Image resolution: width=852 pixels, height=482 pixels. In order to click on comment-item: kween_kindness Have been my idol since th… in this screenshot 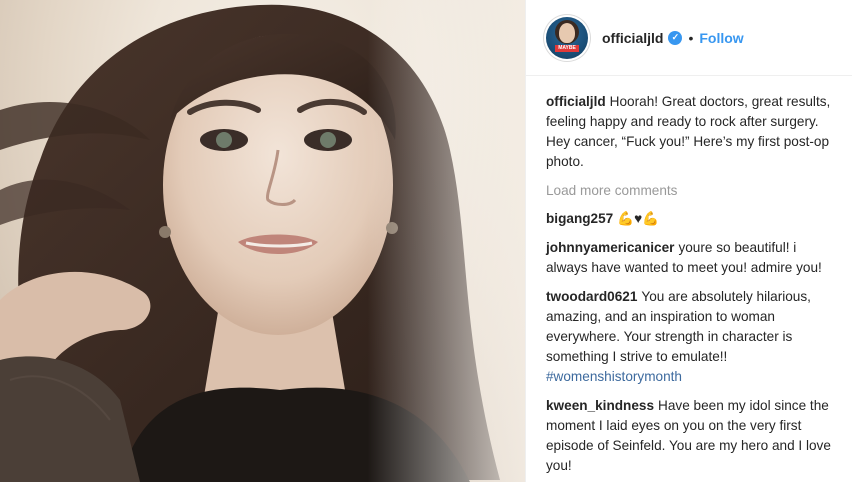, I will do `click(692, 436)`.